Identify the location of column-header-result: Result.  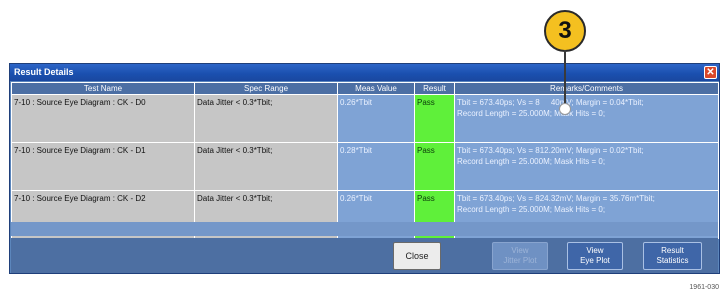
(434, 88).